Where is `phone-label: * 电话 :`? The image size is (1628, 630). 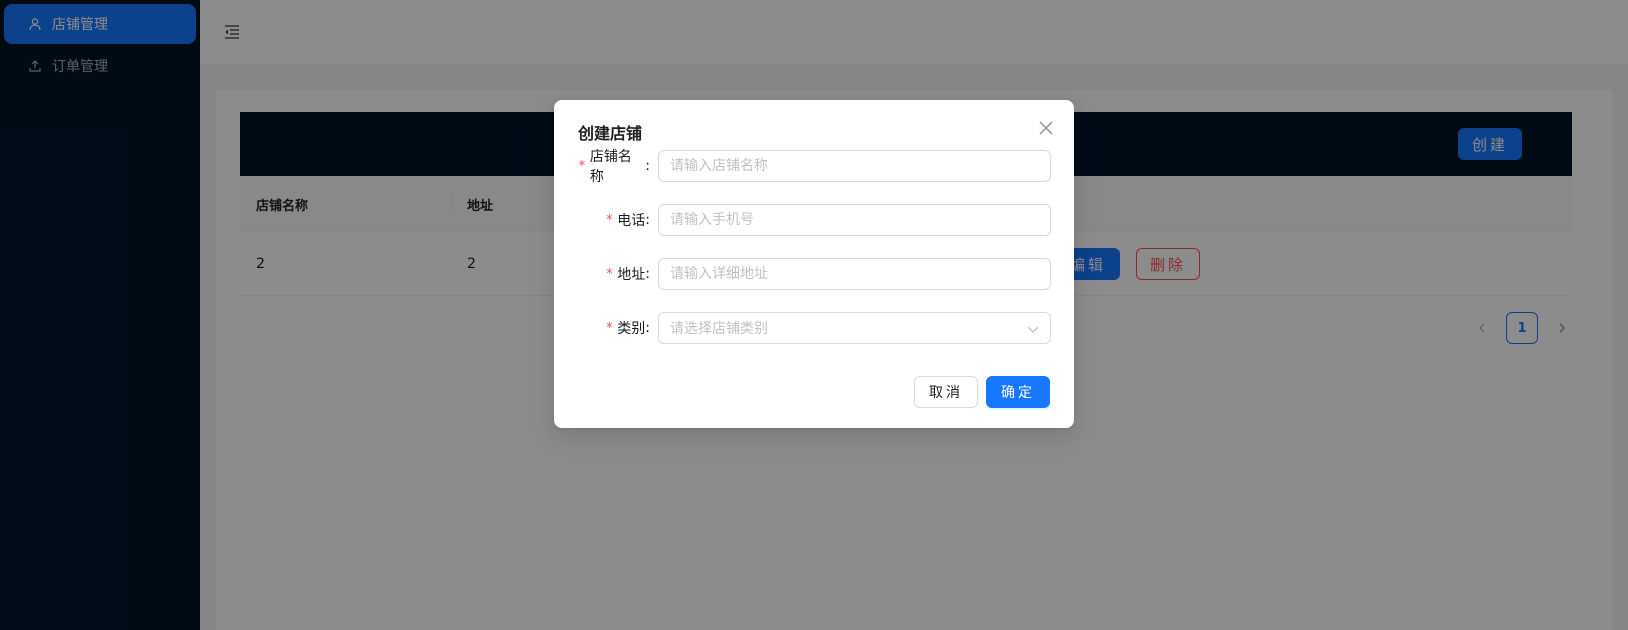 phone-label: * 电话 : is located at coordinates (618, 220).